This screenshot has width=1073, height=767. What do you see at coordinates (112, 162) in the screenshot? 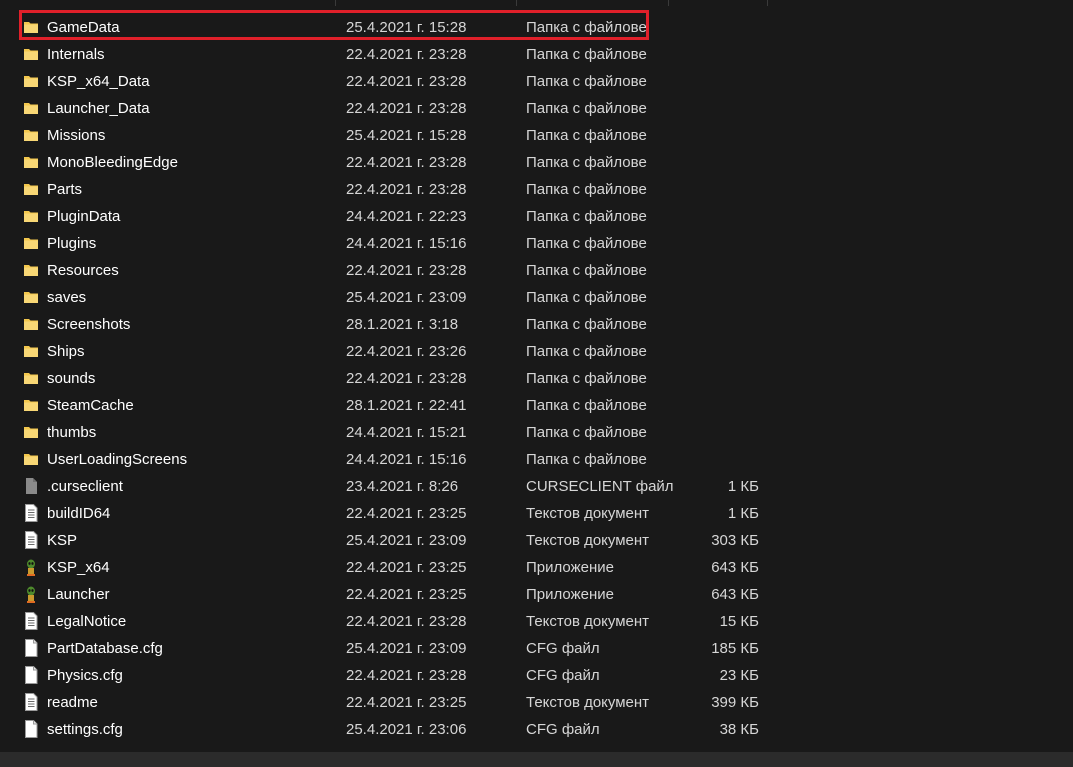
I see `file-name: MonoBleedingEdge` at bounding box center [112, 162].